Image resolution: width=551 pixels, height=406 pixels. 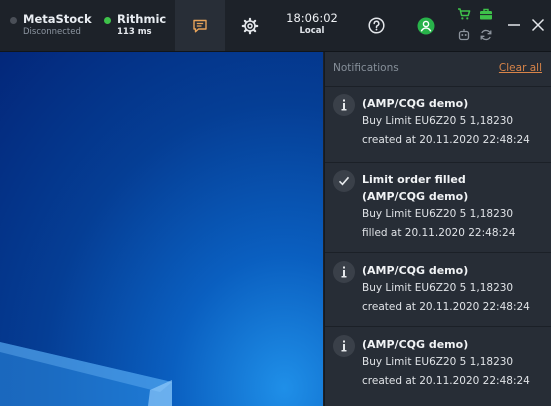 I want to click on portfolio-button, so click(x=486, y=14).